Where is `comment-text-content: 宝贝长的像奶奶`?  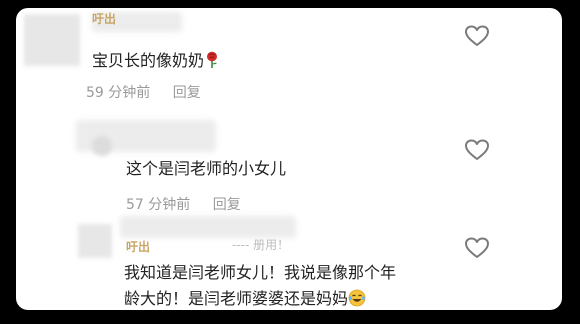
comment-text-content: 宝贝长的像奶奶 is located at coordinates (148, 60).